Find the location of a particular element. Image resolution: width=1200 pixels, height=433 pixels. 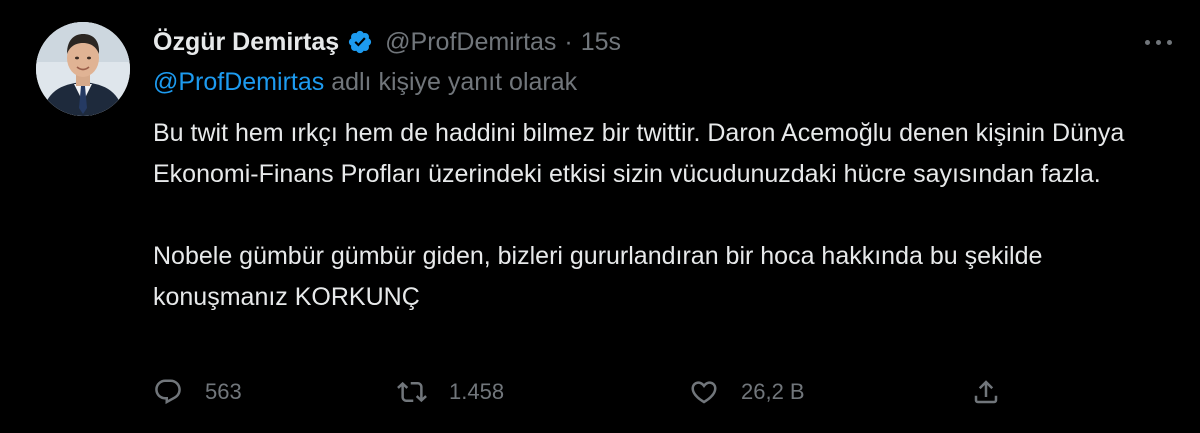

reply-context-suffix: adlı kişiye yanıt olarak is located at coordinates (451, 82).